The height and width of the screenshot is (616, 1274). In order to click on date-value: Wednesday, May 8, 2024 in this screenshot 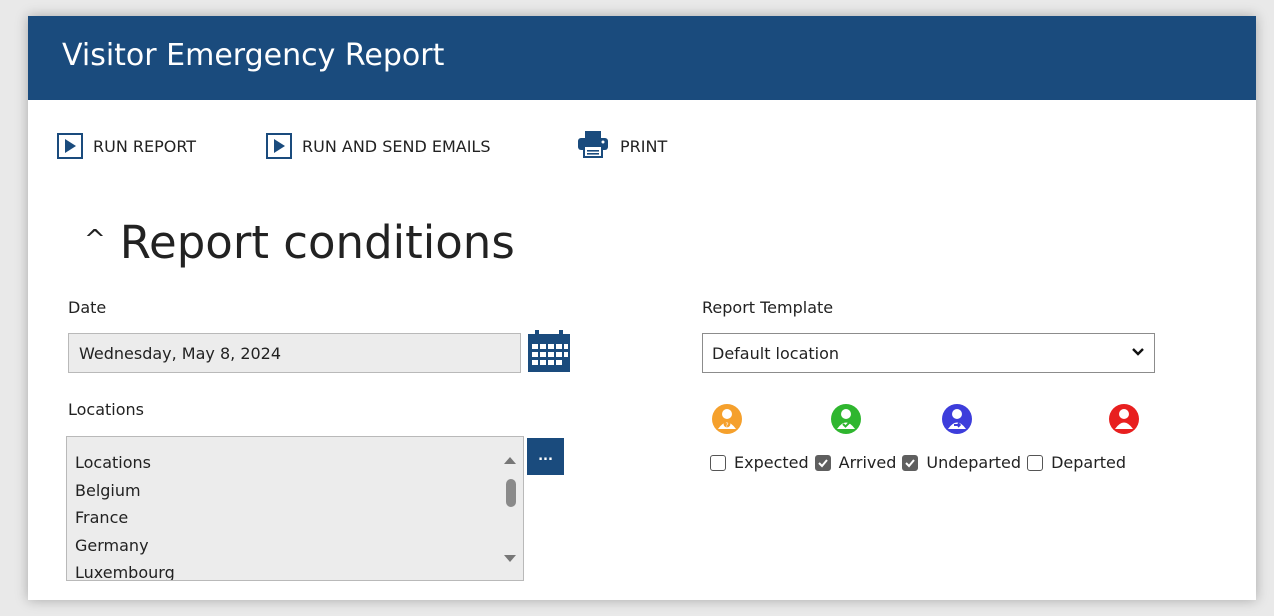, I will do `click(180, 353)`.